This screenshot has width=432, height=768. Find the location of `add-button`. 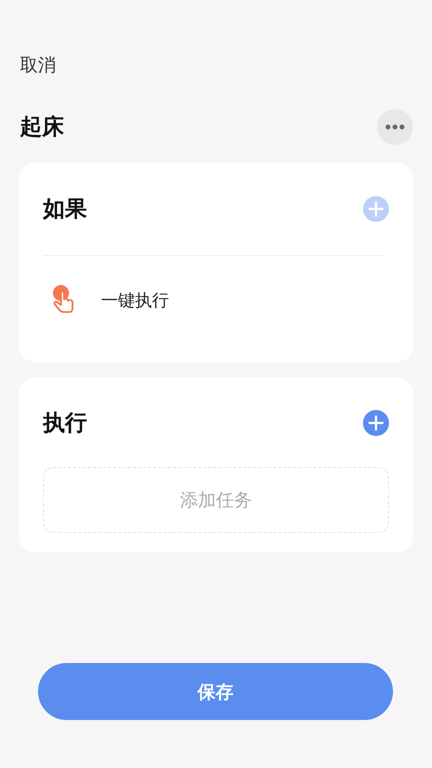

add-button is located at coordinates (376, 423).